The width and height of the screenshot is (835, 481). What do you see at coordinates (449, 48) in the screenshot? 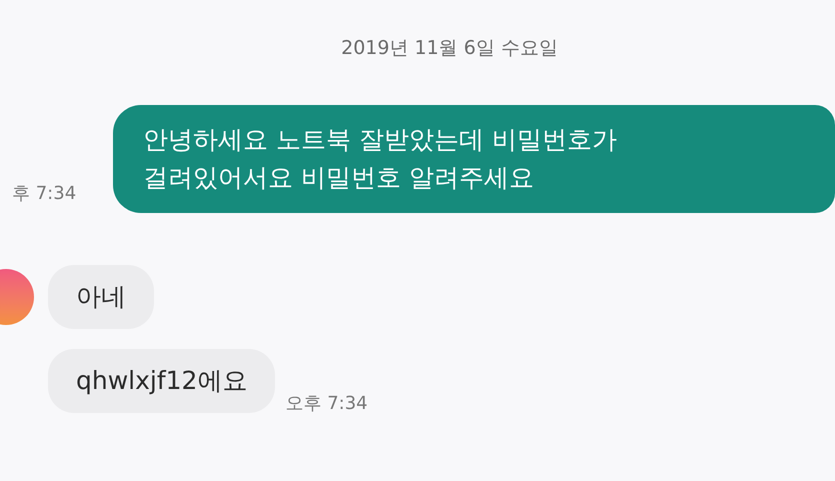
I see `date-divider: 2019년 11월 6일 수요일` at bounding box center [449, 48].